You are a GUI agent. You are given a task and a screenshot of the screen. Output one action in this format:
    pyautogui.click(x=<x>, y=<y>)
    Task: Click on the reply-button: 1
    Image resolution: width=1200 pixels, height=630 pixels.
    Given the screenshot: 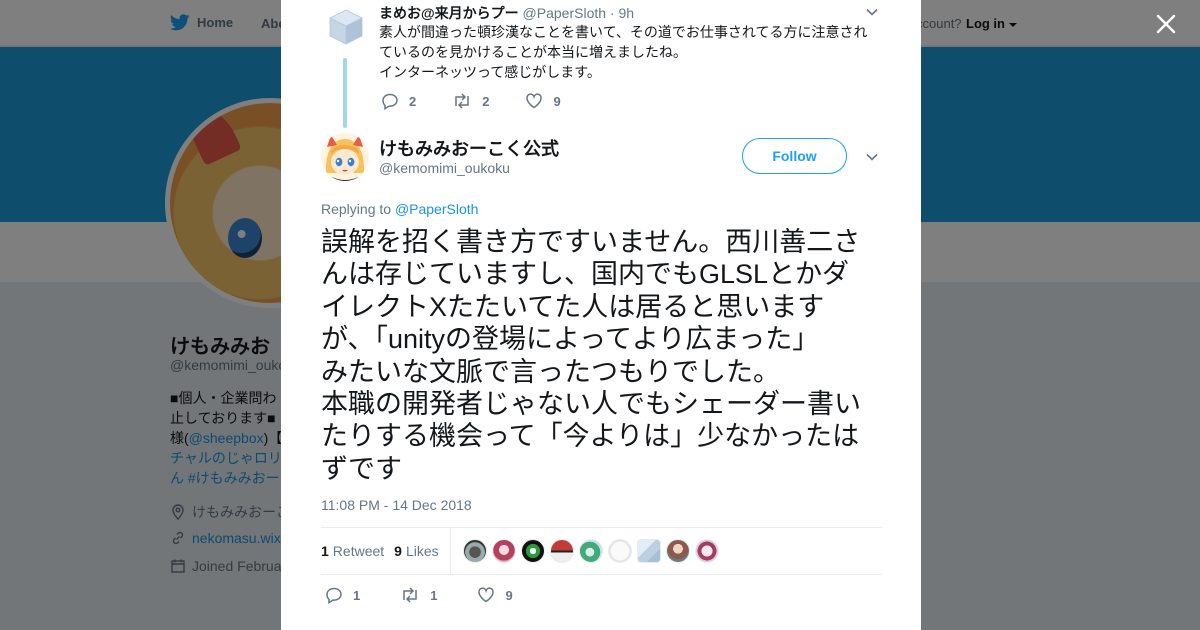 What is the action you would take?
    pyautogui.click(x=342, y=595)
    